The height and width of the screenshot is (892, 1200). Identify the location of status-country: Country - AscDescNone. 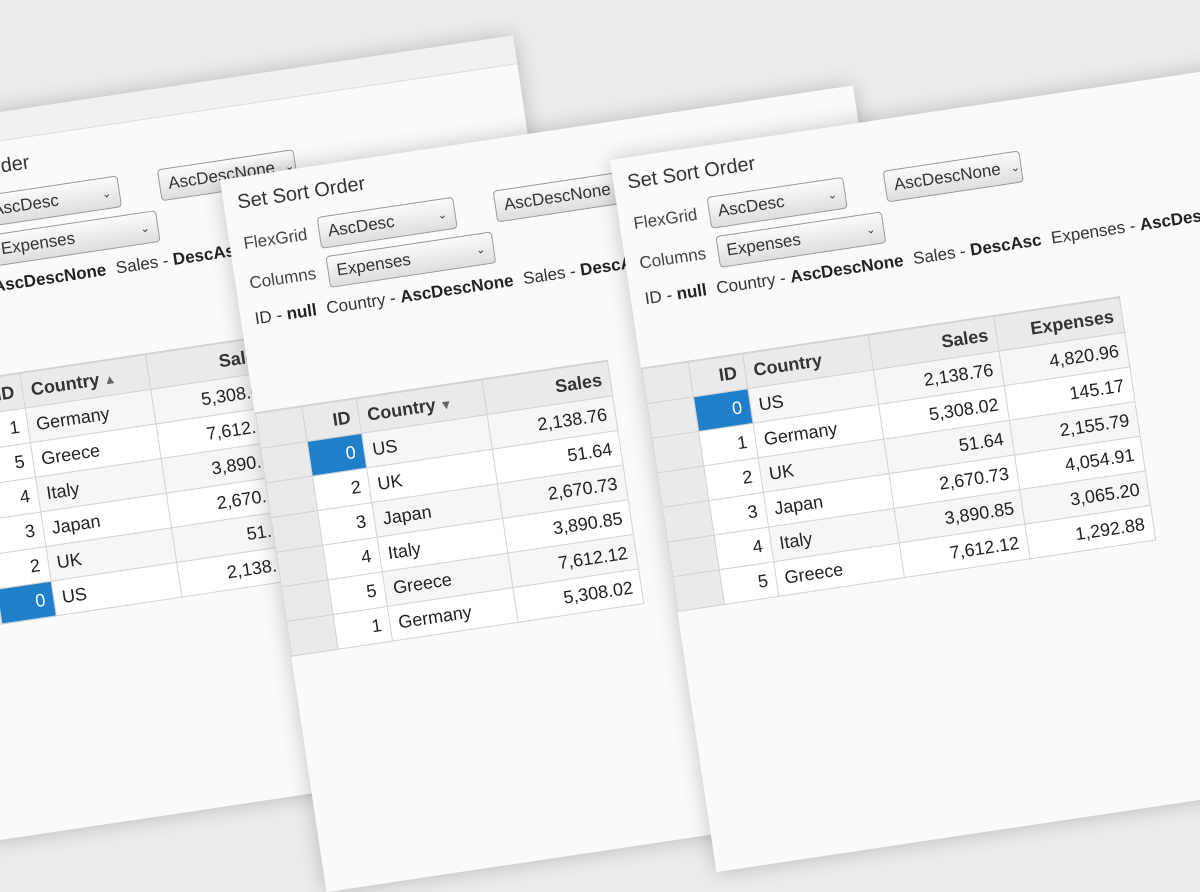
(54, 278).